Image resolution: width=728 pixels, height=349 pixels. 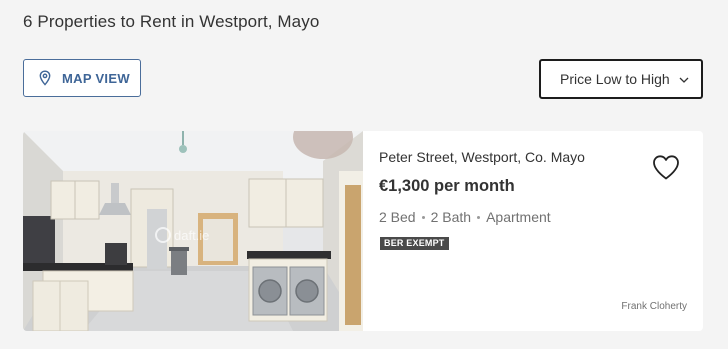 I want to click on listing-baths: 2 Bath, so click(x=451, y=217).